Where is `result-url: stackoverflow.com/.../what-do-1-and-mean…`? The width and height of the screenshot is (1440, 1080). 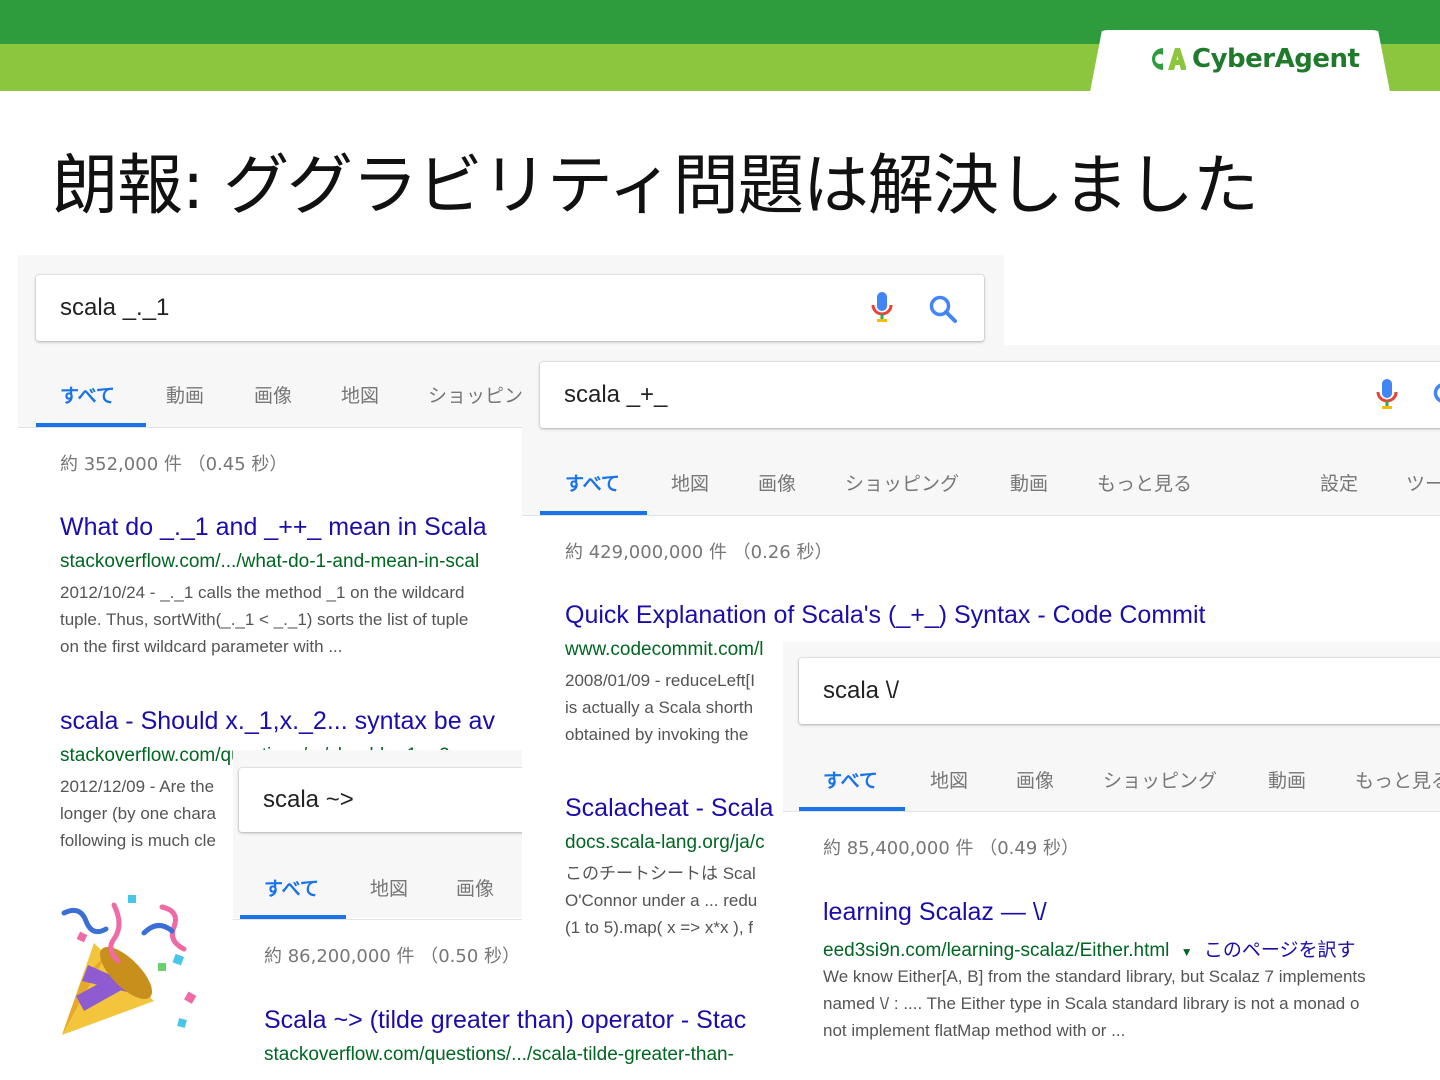 result-url: stackoverflow.com/.../what-do-1-and-mean… is located at coordinates (270, 561).